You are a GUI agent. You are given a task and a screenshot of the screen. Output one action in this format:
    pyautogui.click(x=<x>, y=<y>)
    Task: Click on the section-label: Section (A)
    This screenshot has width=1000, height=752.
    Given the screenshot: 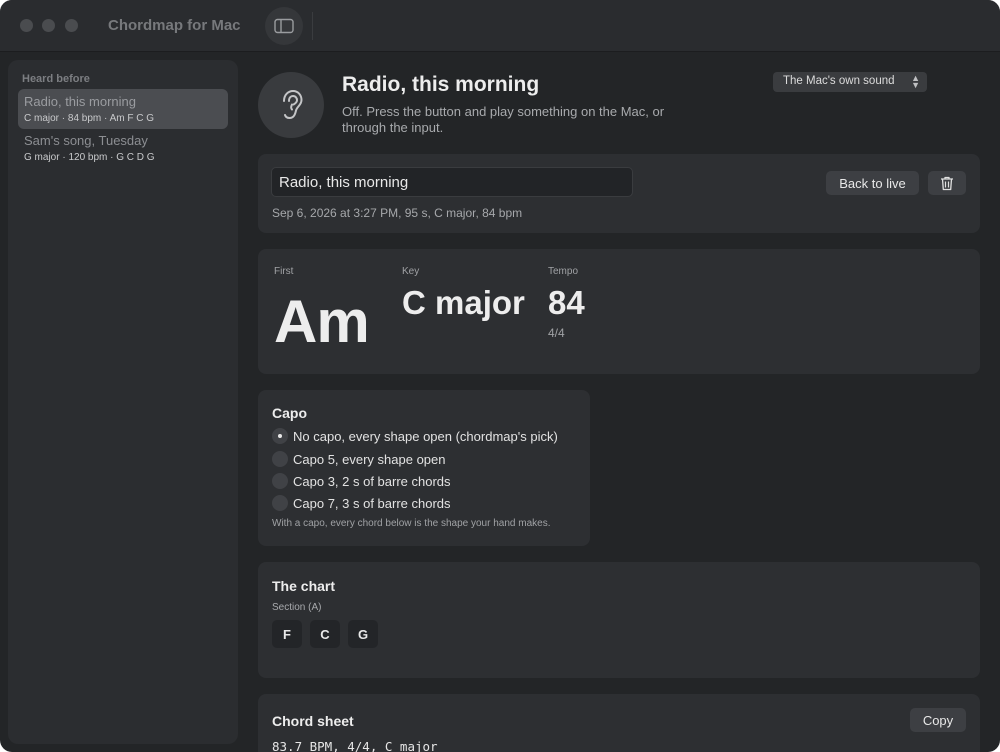 What is the action you would take?
    pyautogui.click(x=297, y=607)
    